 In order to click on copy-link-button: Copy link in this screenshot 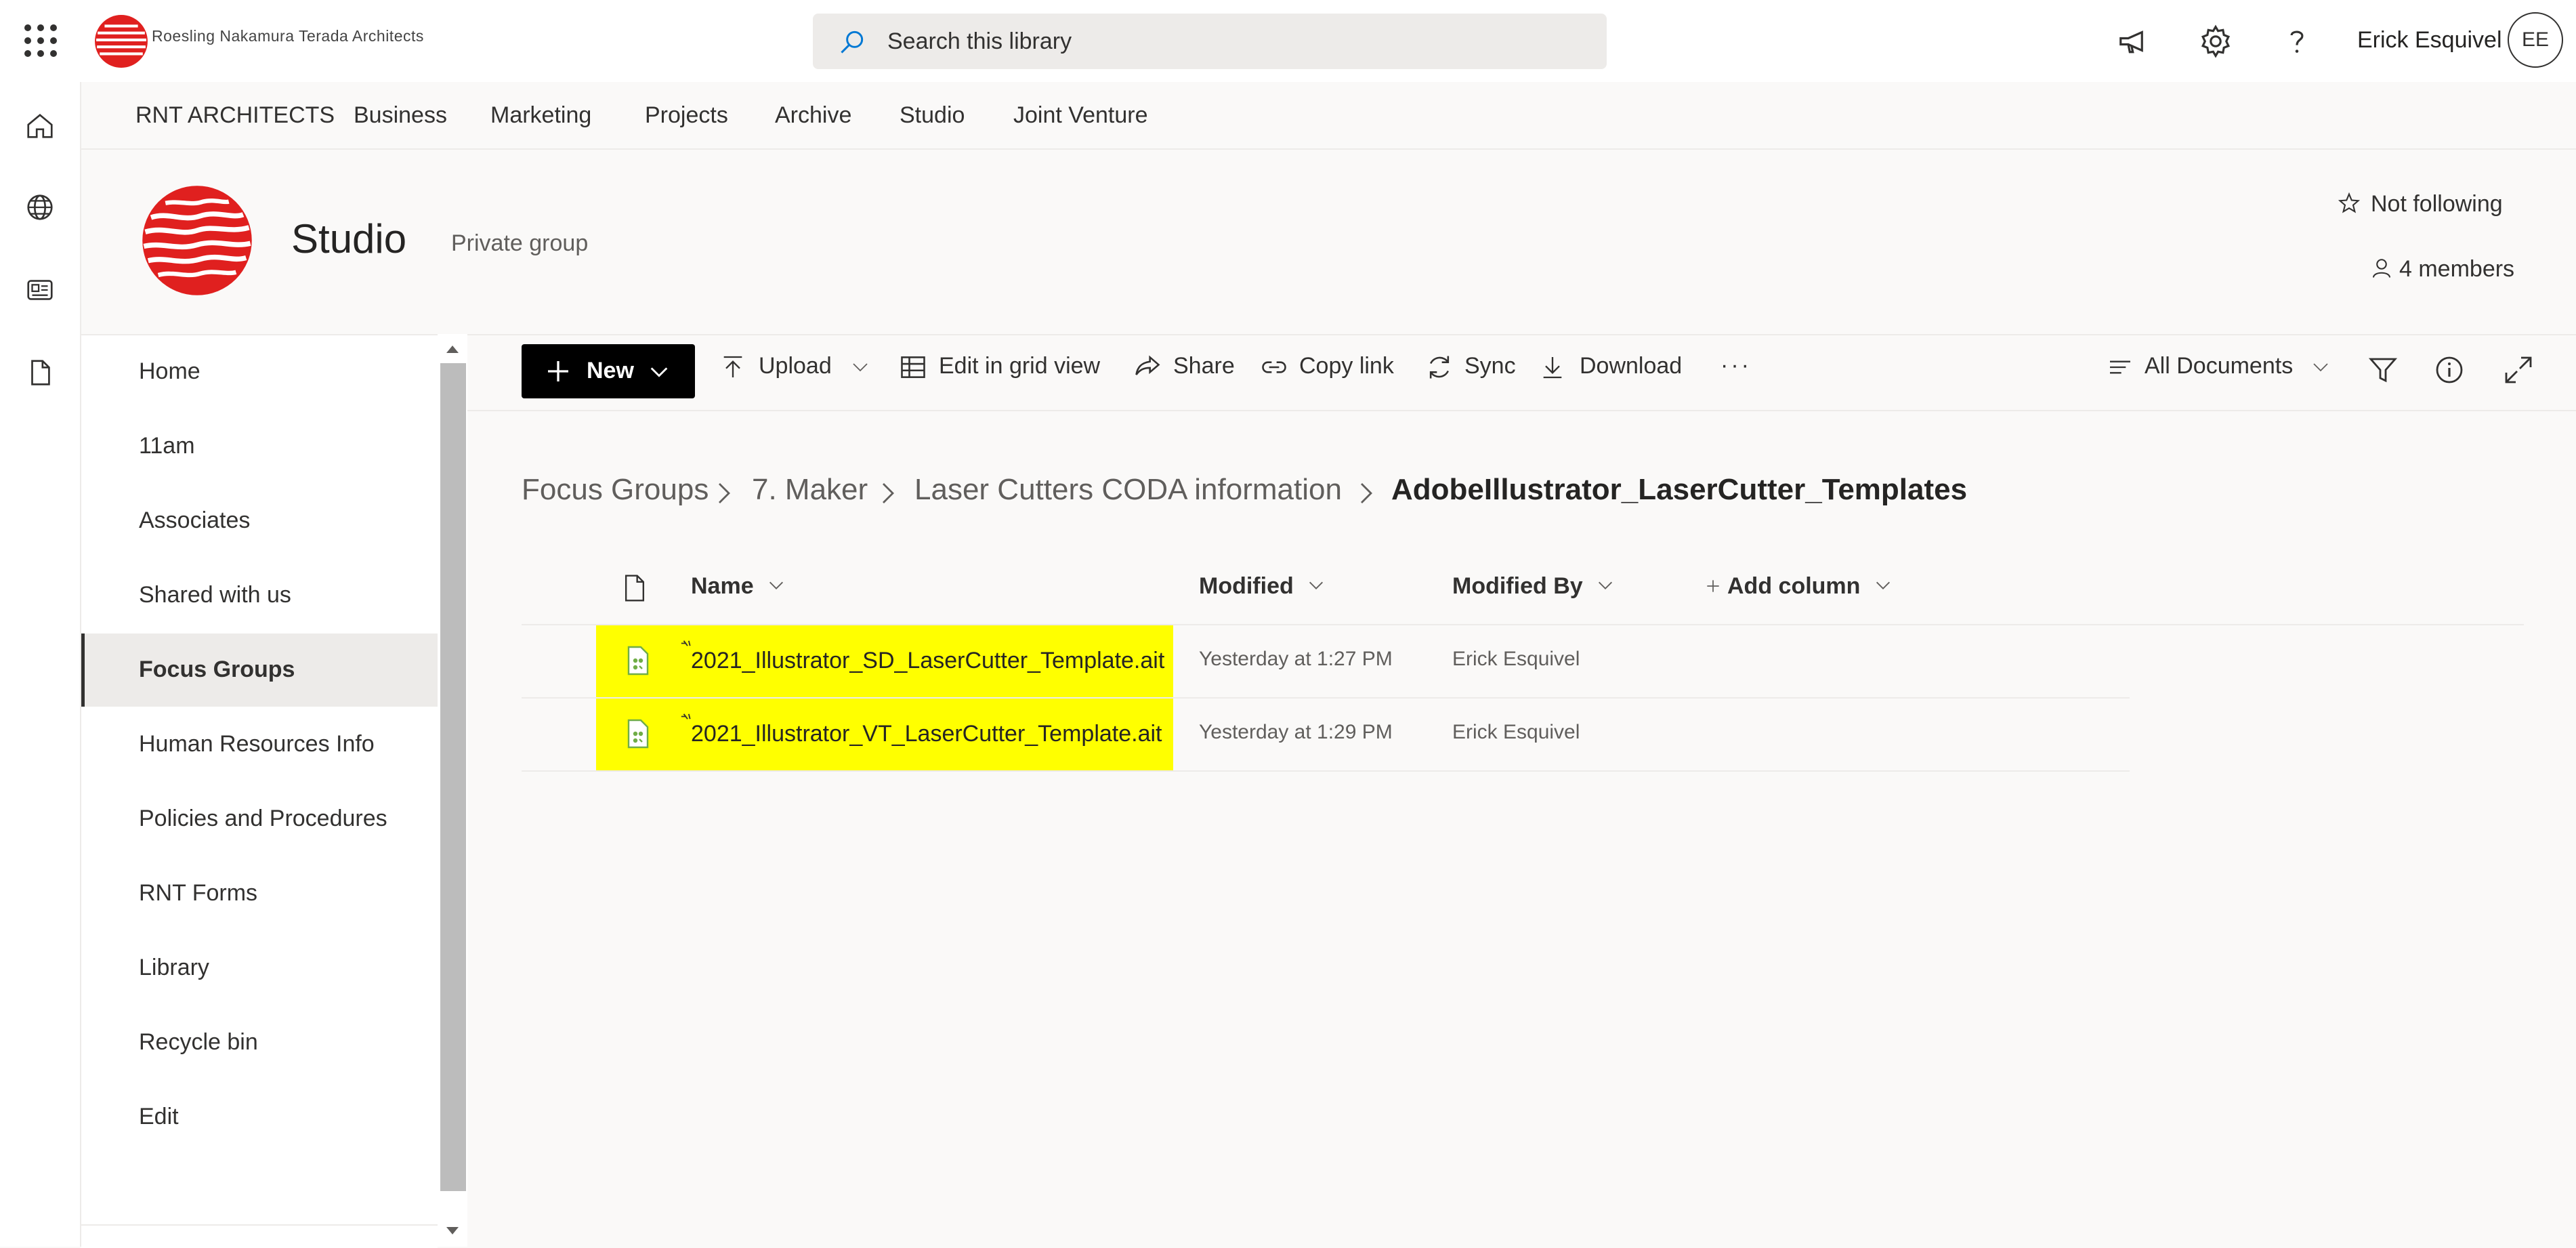, I will do `click(1326, 371)`.